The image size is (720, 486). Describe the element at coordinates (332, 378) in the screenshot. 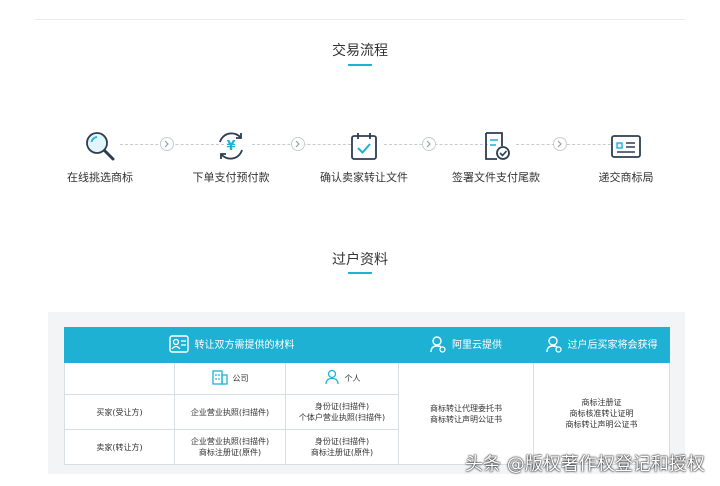

I see `person-icon` at that location.